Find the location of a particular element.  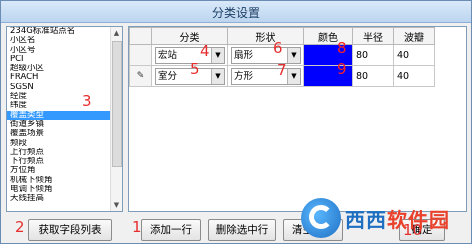

watermark-text: 西西软件园 is located at coordinates (397, 218).